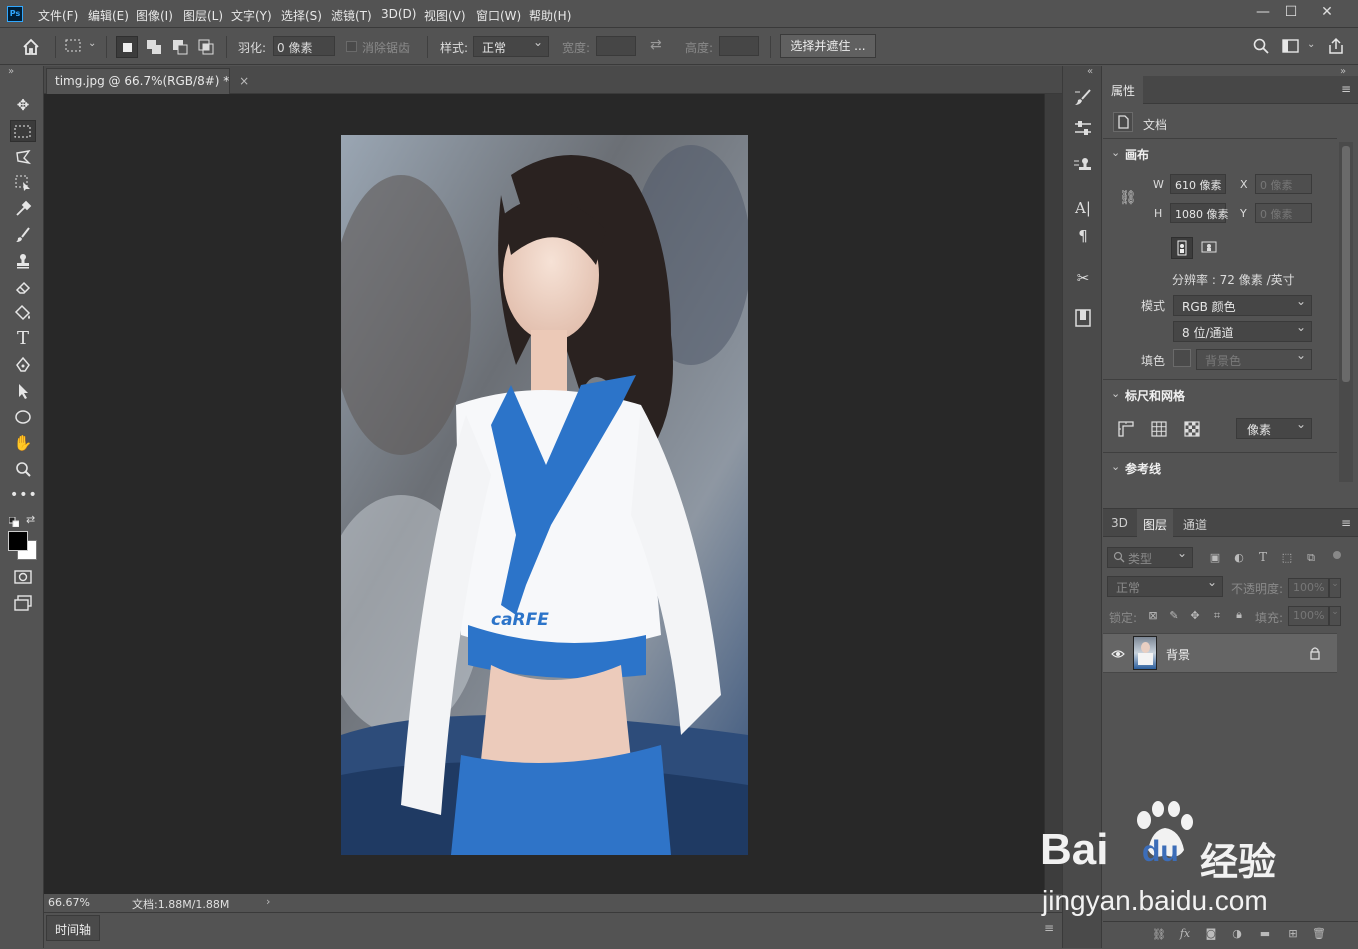 Image resolution: width=1358 pixels, height=949 pixels. Describe the element at coordinates (1143, 468) in the screenshot. I see `guides-section-title: 参考线` at that location.